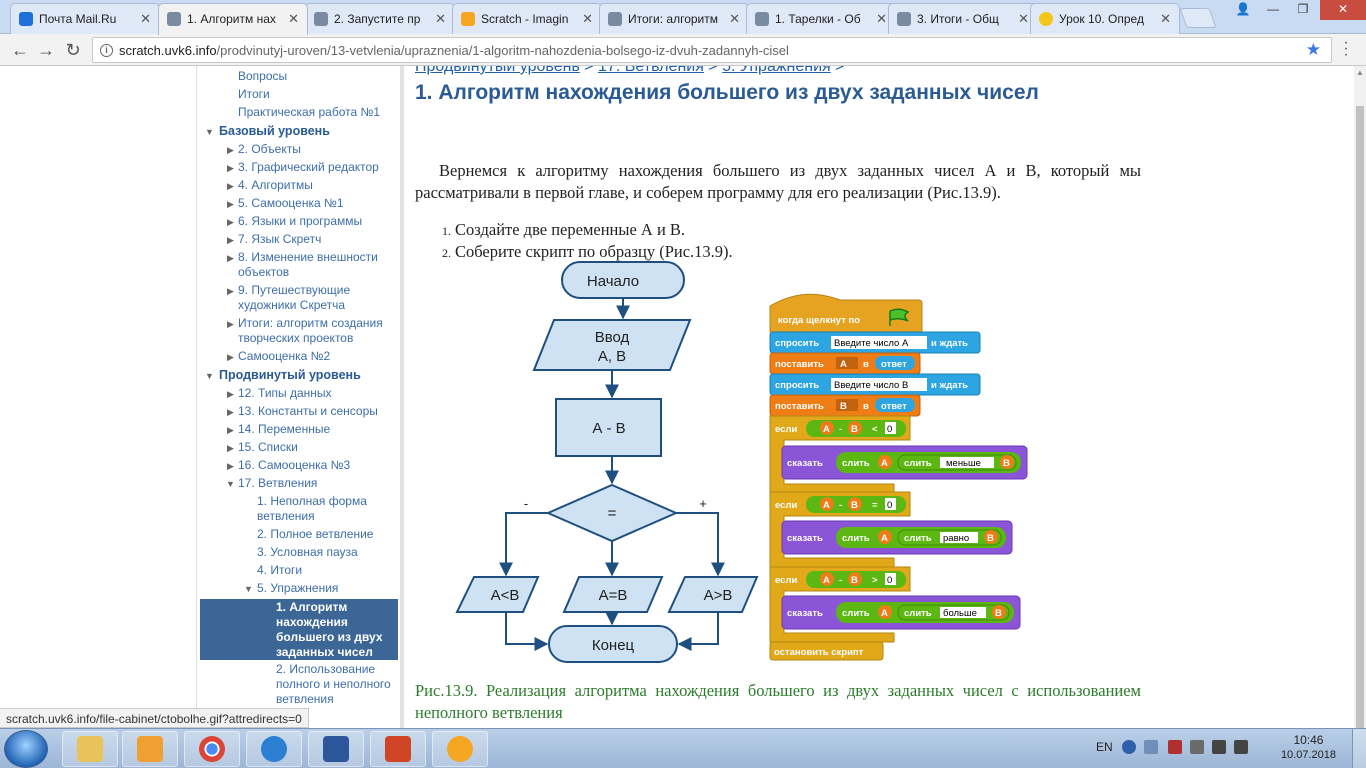 This screenshot has height=768, width=1366. I want to click on tab-results: Итоги: алгоритм ✕, so click(674, 18).